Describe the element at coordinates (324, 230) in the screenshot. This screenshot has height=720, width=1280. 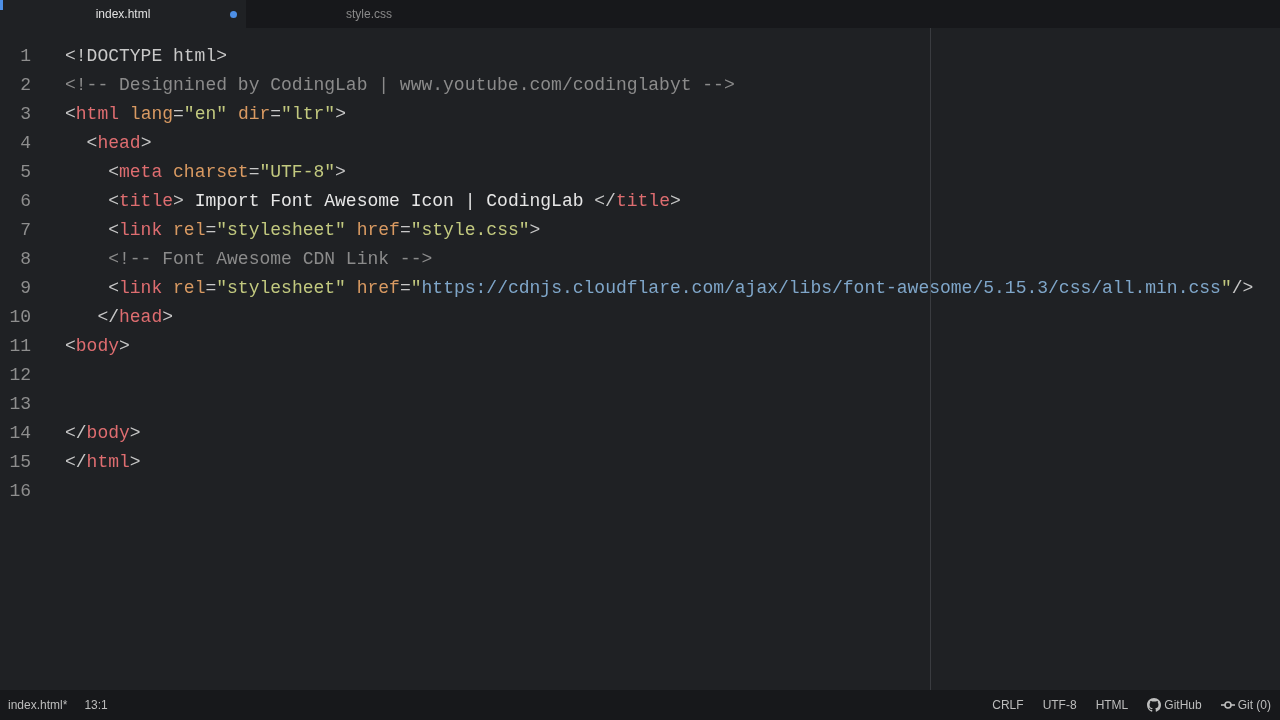
I see `code-line: <link rel="stylesheet" href="style.css">` at that location.